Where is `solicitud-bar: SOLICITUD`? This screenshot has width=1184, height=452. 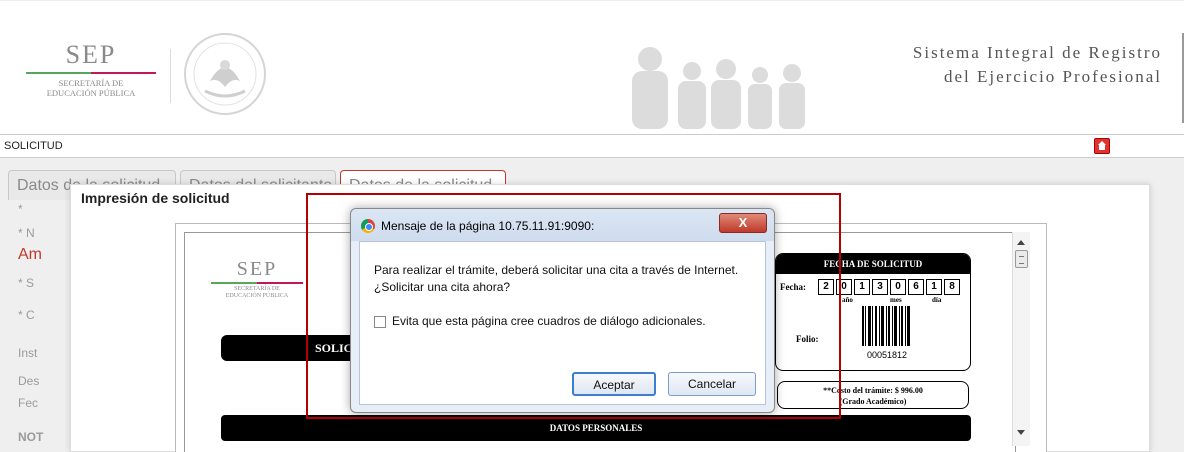 solicitud-bar: SOLICITUD is located at coordinates (592, 146).